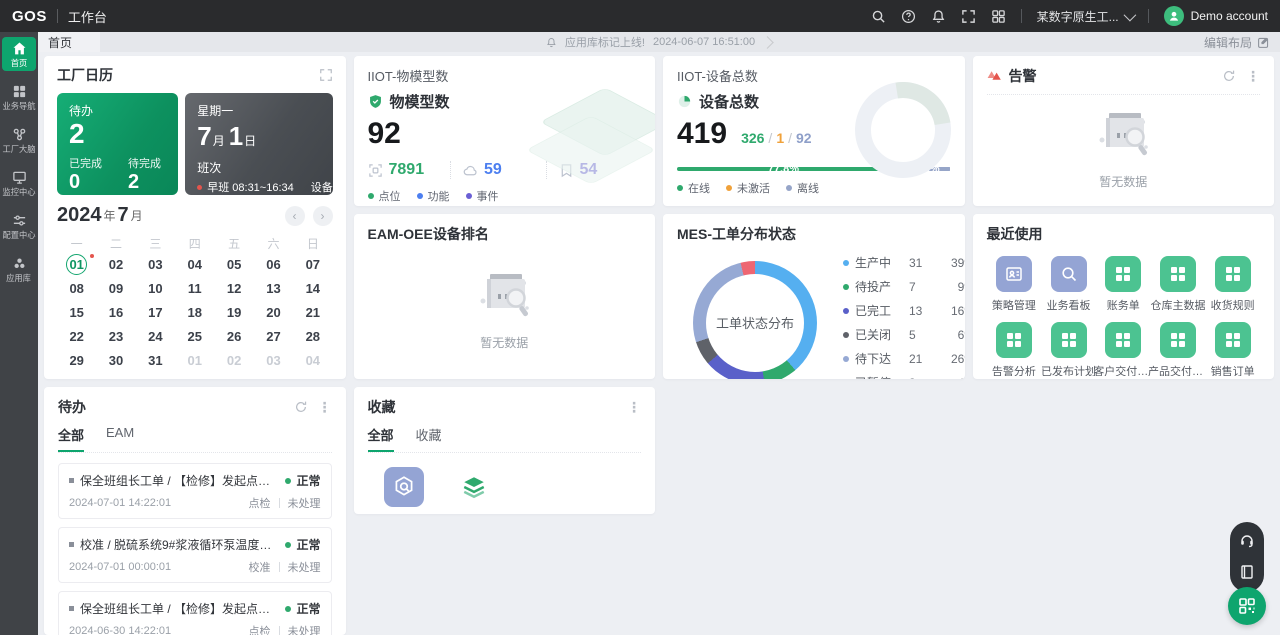  I want to click on calendar-day: 31, so click(155, 360).